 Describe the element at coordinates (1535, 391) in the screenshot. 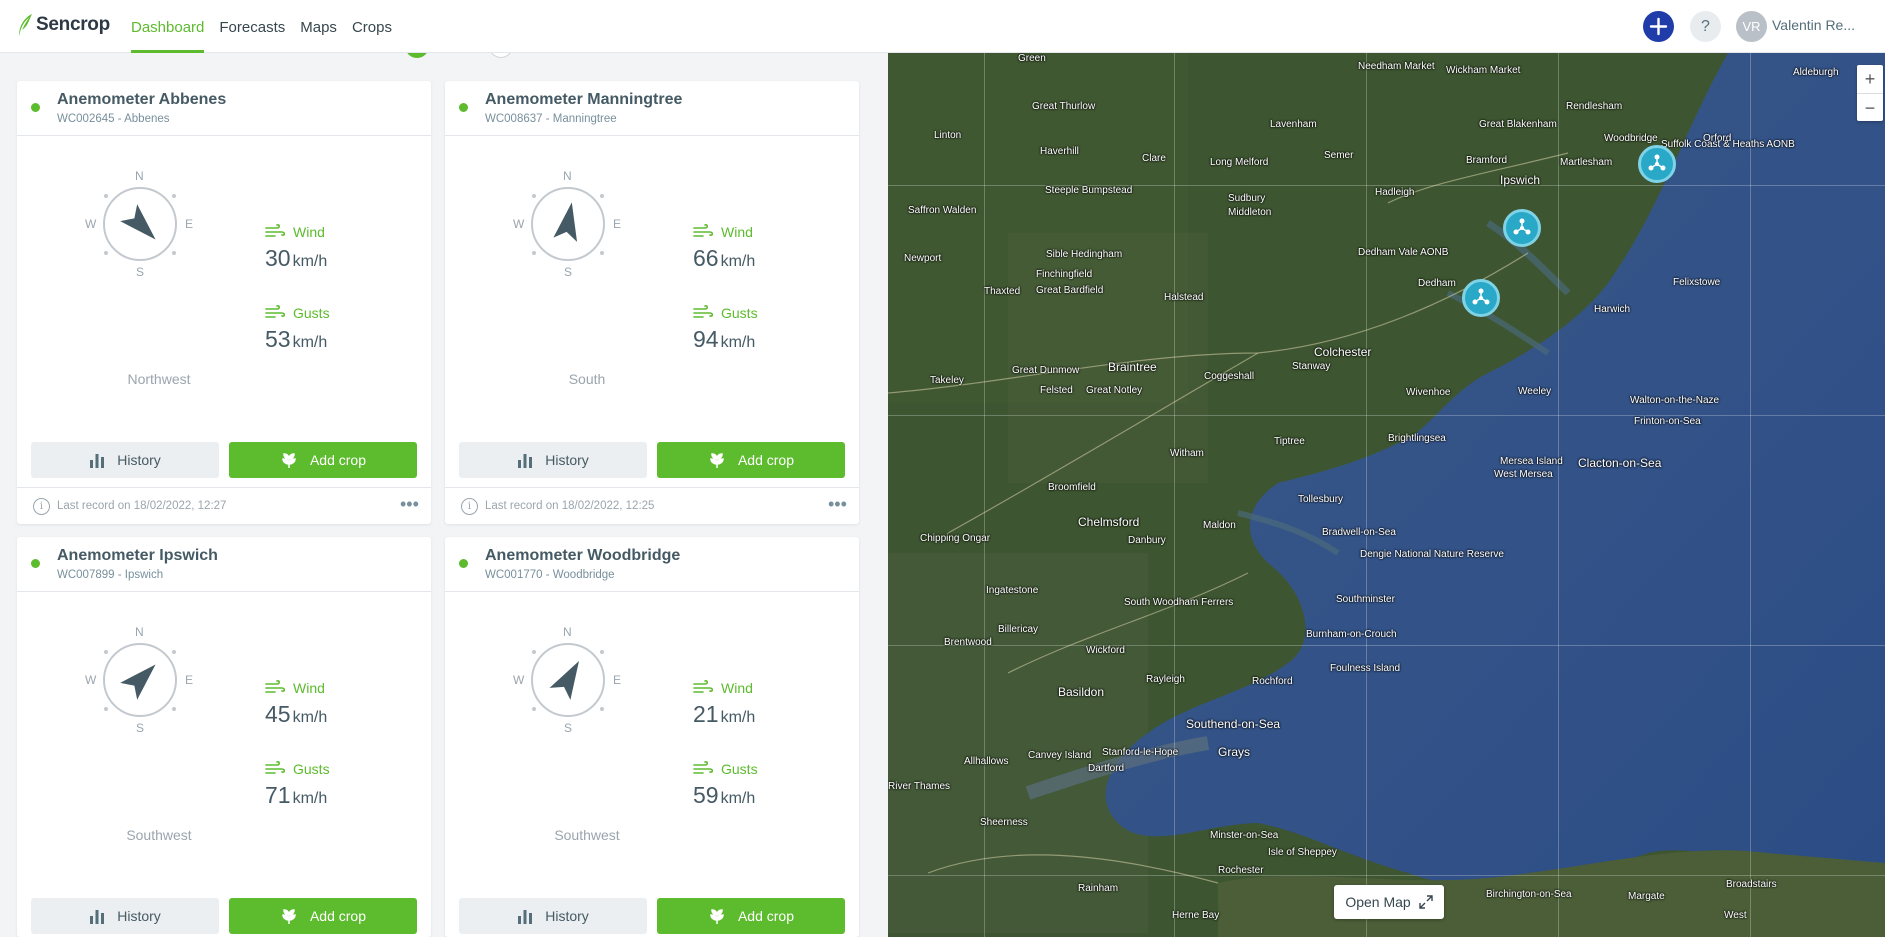

I see `map-place-label: Weeley` at that location.